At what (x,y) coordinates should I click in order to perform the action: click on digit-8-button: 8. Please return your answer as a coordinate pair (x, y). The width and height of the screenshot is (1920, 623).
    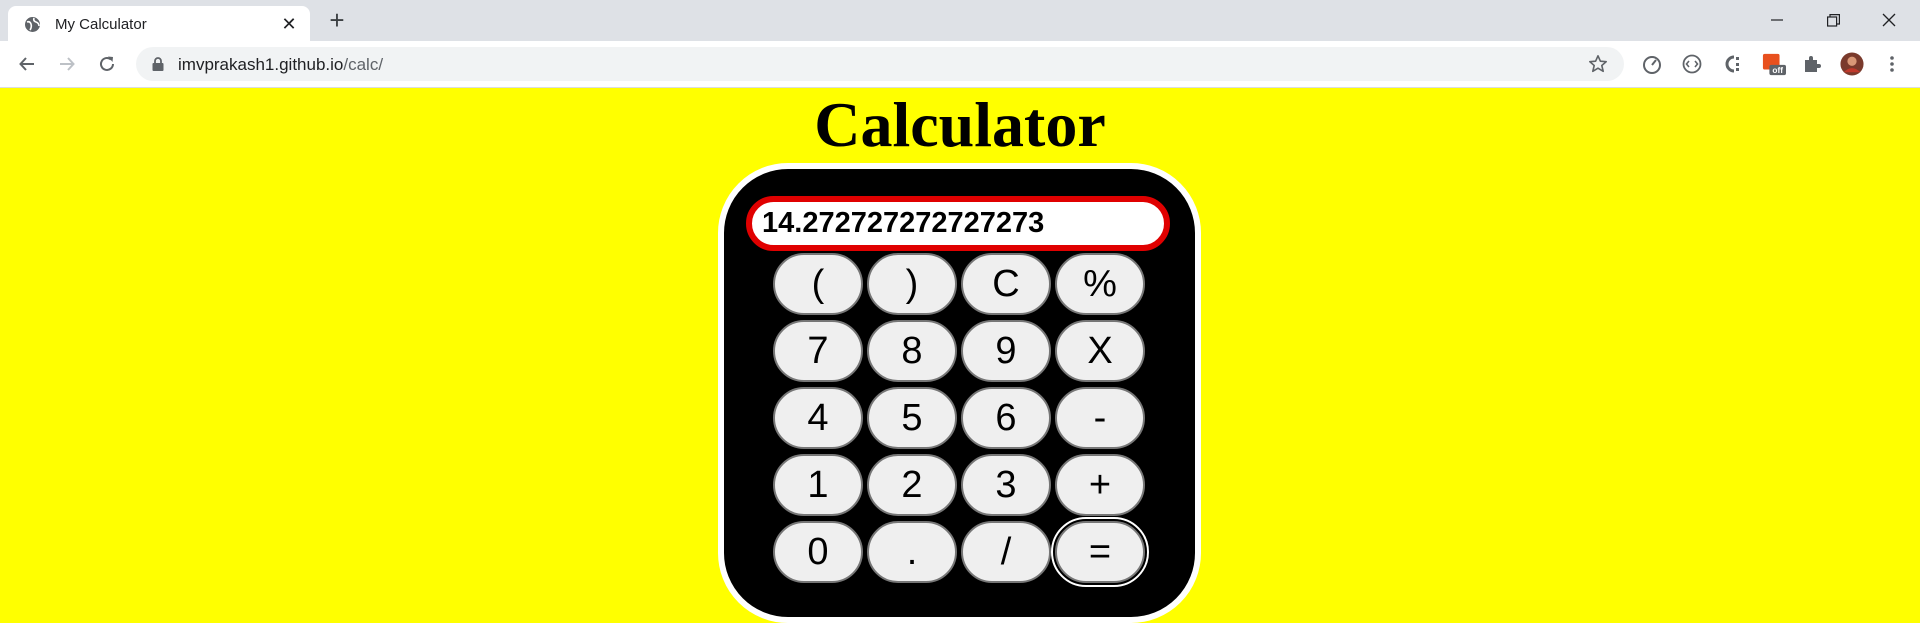
    Looking at the image, I should click on (912, 351).